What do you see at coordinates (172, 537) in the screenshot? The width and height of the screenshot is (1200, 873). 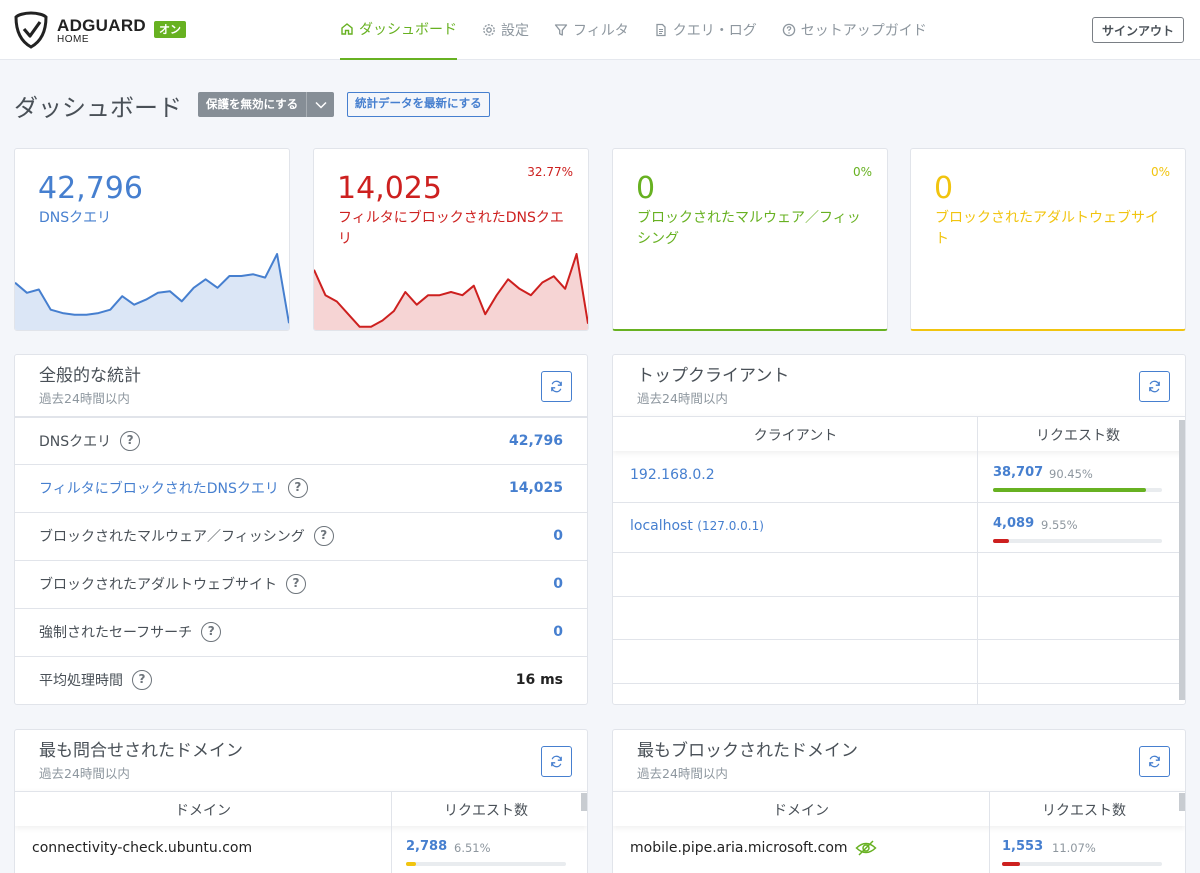 I see `stat-row-text: ブロックされたマルウェア／フィッシング` at bounding box center [172, 537].